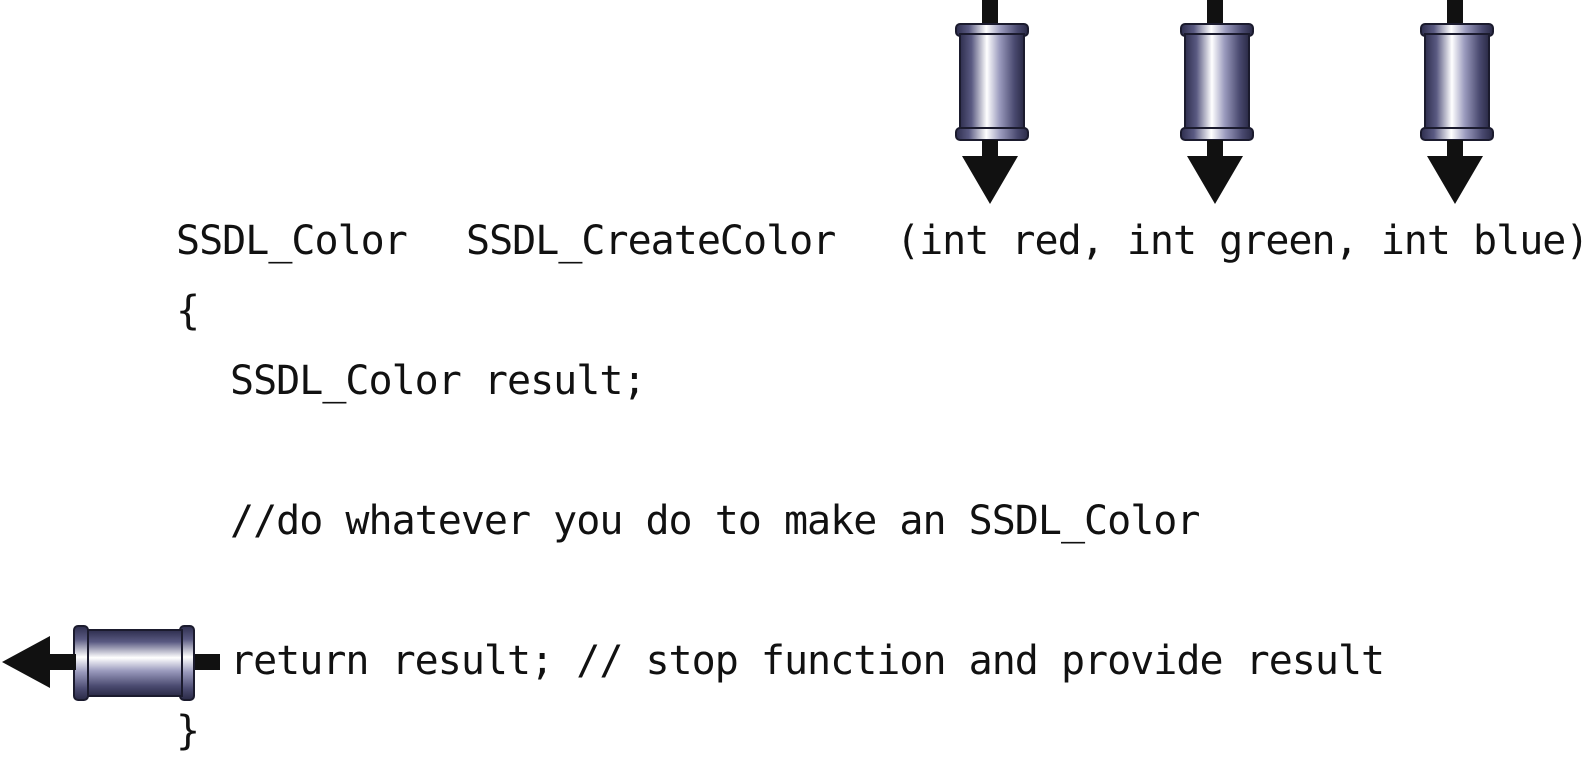 The image size is (1588, 767). Describe the element at coordinates (992, 102) in the screenshot. I see `input-pipe-red` at that location.